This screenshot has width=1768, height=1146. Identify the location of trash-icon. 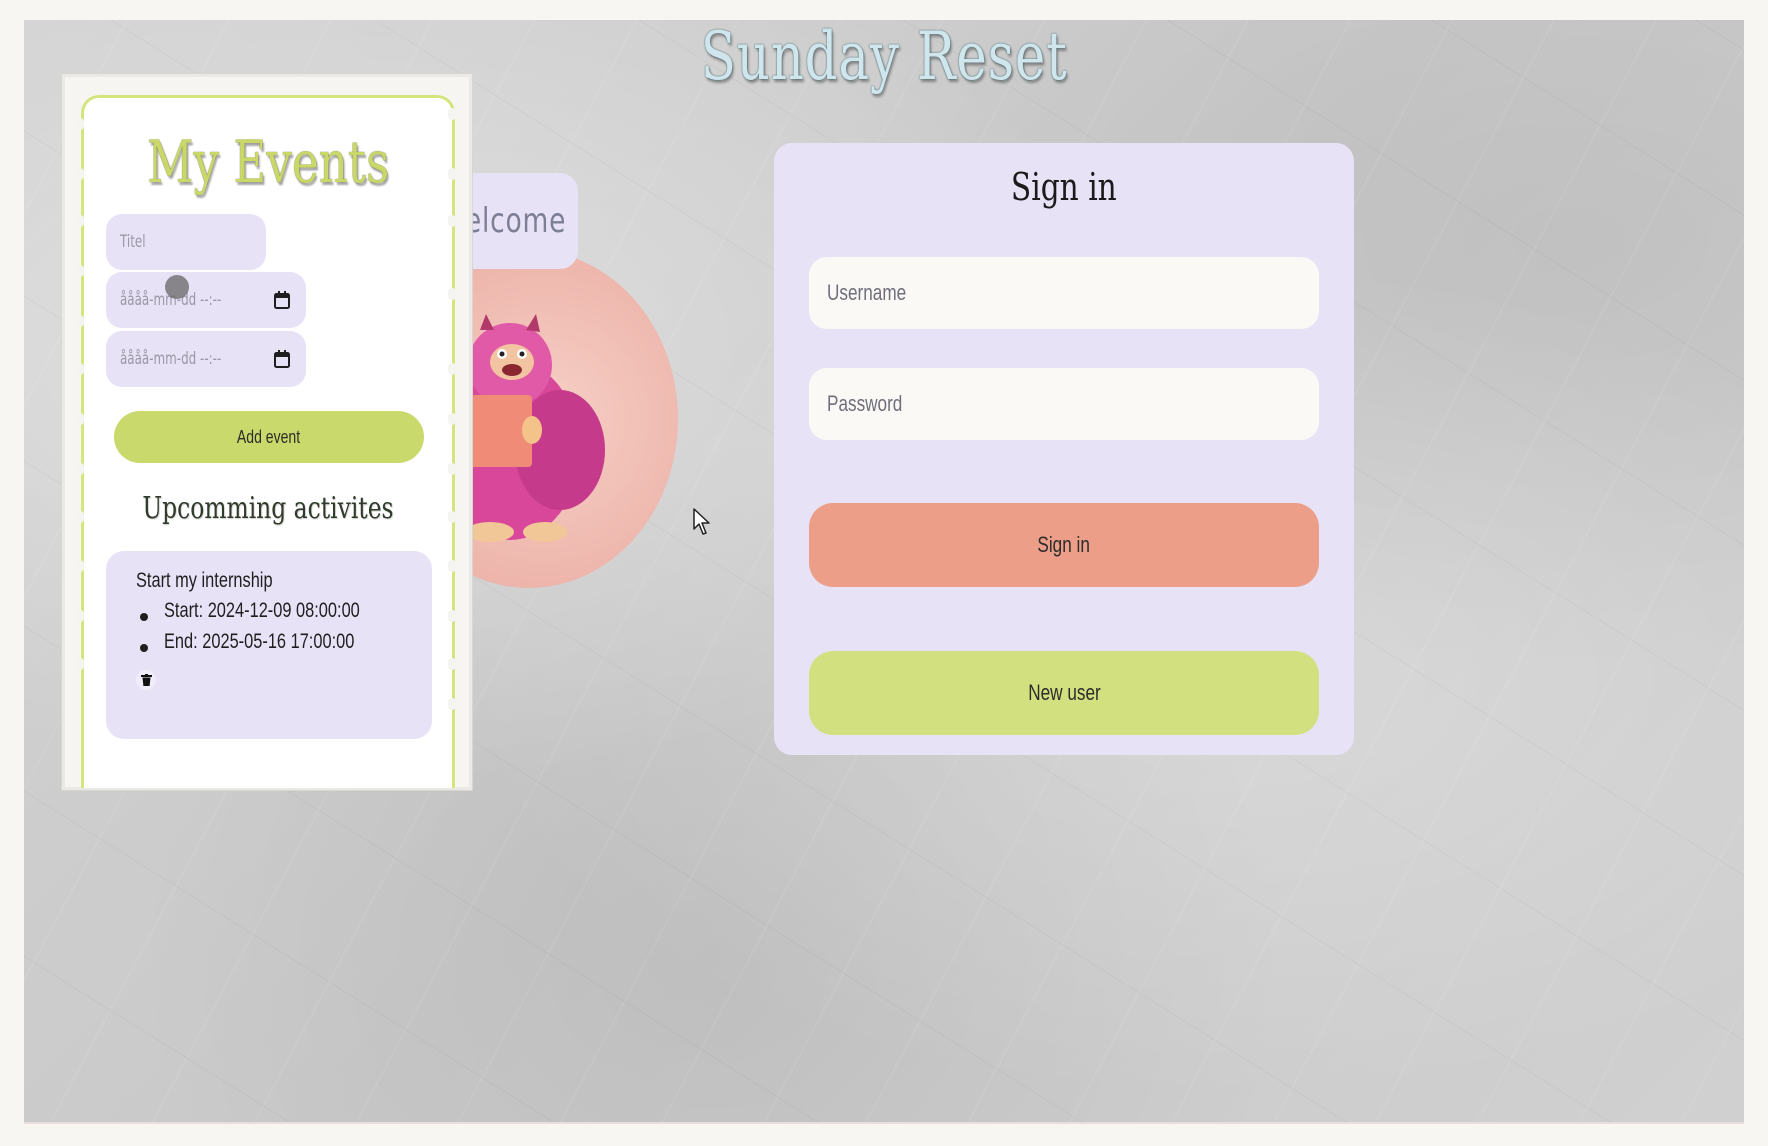
(146, 680).